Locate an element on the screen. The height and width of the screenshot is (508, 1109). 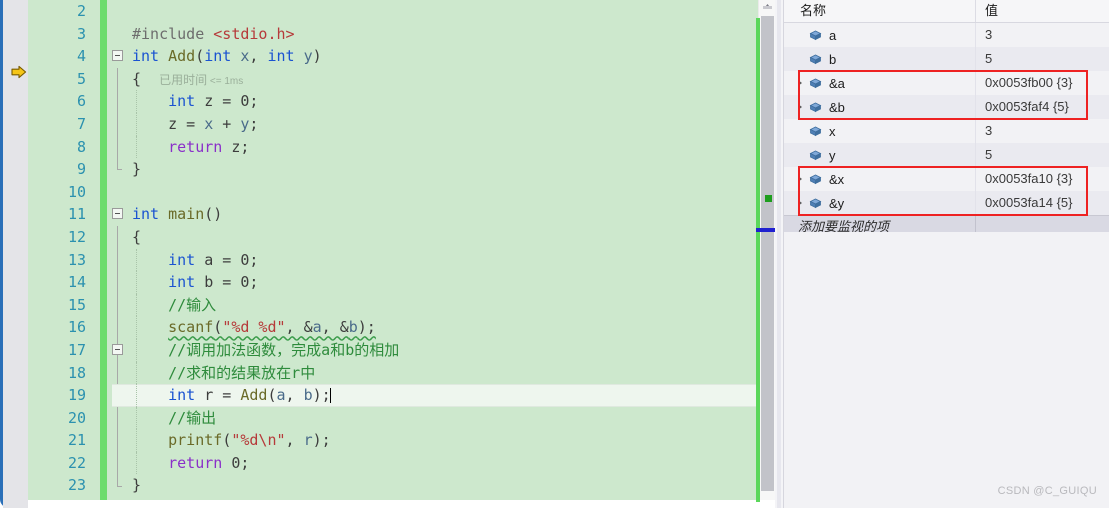
watch-row-name-cell: &a is located at coordinates (880, 83).